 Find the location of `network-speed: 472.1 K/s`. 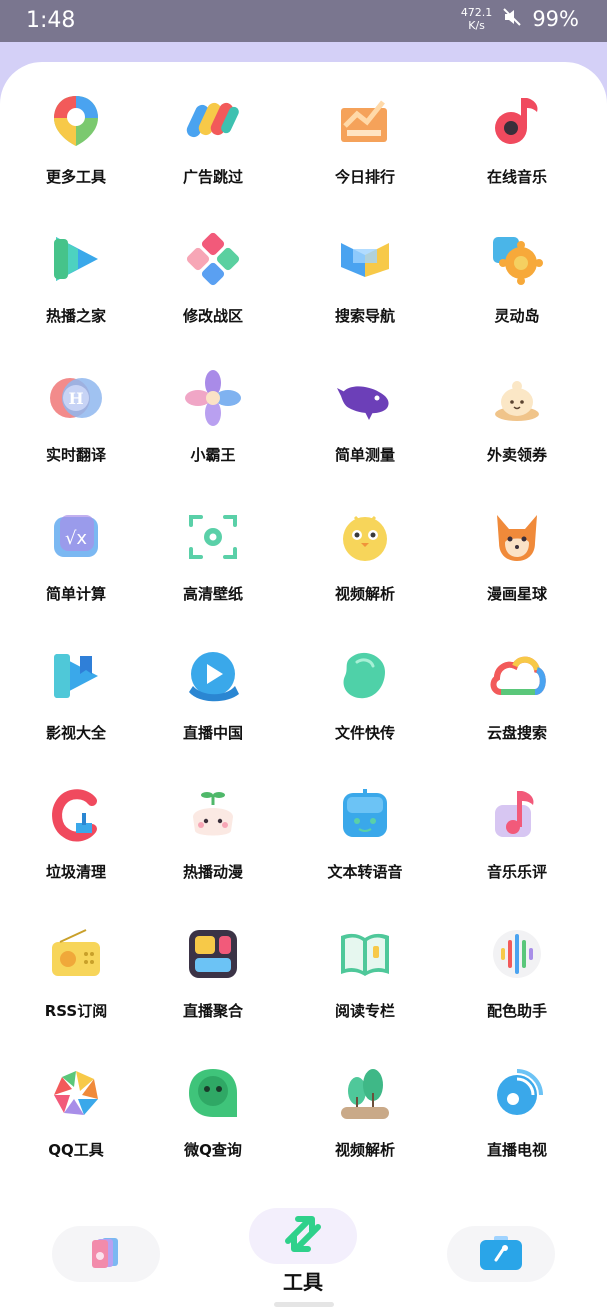

network-speed: 472.1 K/s is located at coordinates (477, 19).